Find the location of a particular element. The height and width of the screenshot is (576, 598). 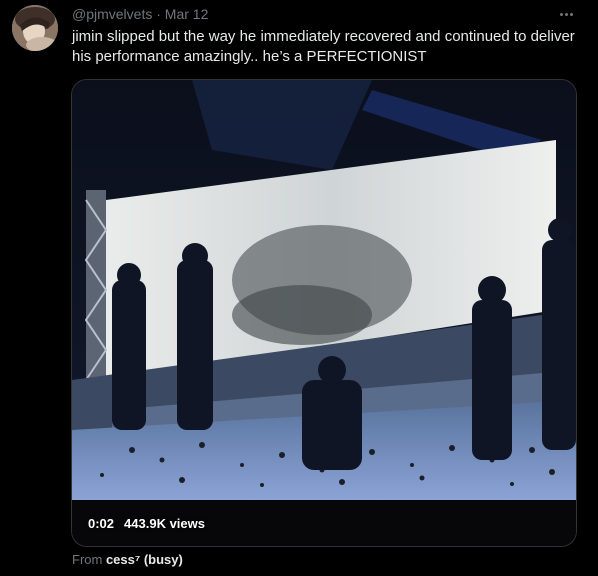

attribution-prefix: From is located at coordinates (89, 559).